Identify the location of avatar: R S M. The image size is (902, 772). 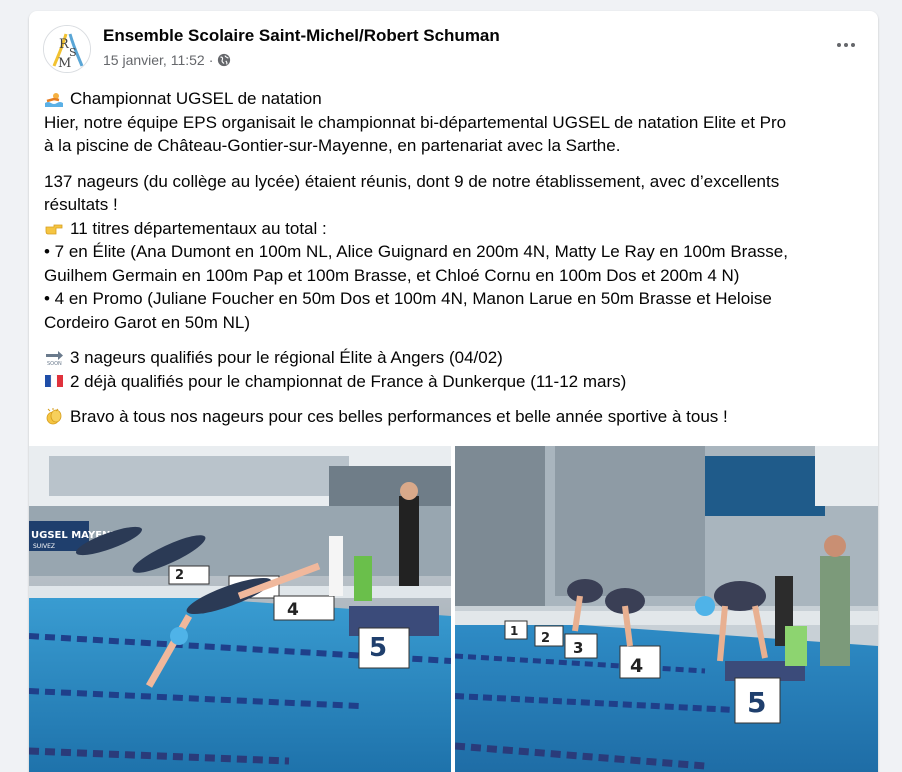
(67, 49).